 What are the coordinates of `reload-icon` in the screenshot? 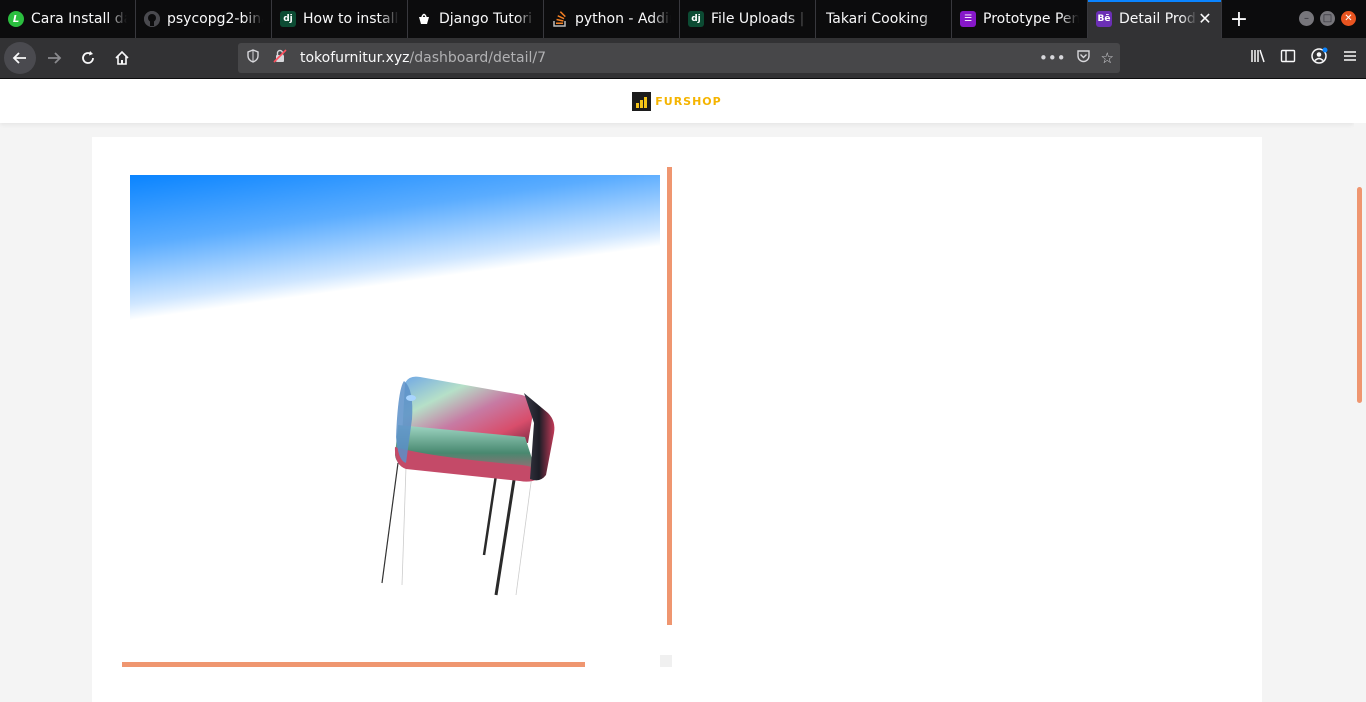 It's located at (88, 57).